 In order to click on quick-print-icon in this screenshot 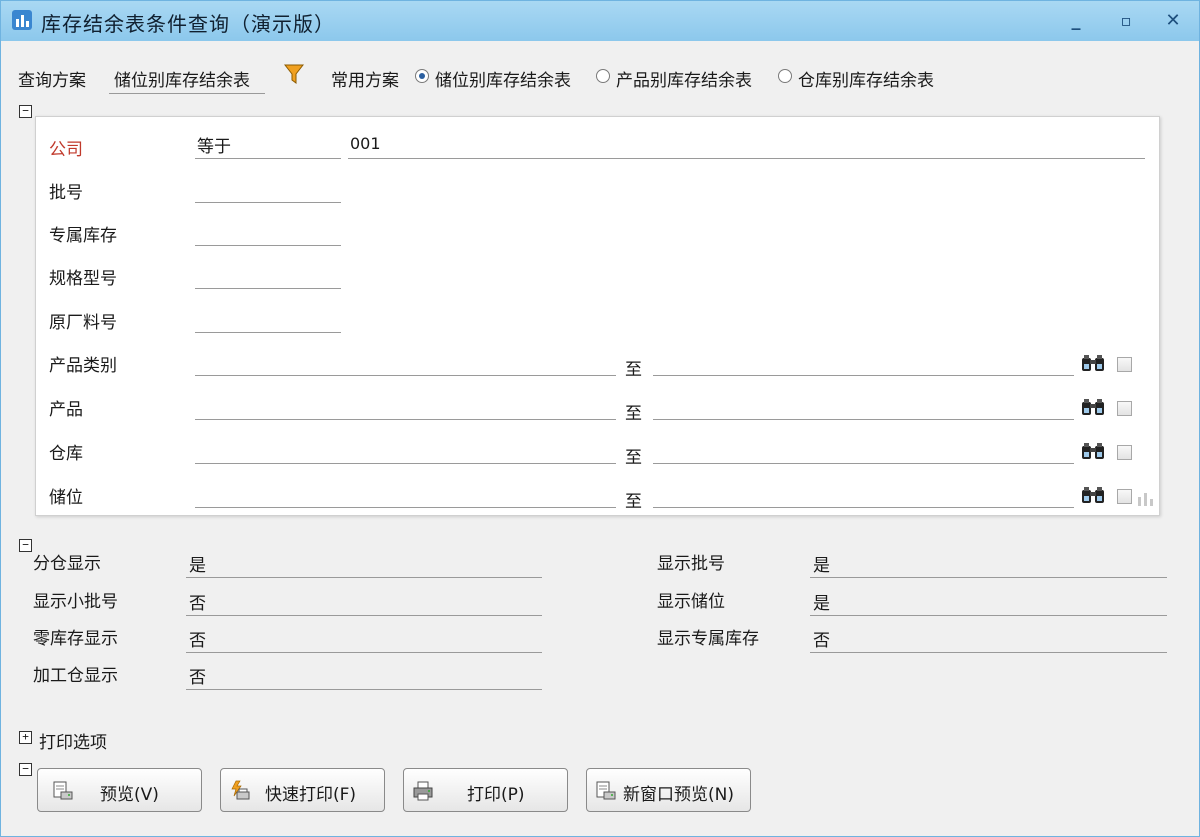, I will do `click(240, 790)`.